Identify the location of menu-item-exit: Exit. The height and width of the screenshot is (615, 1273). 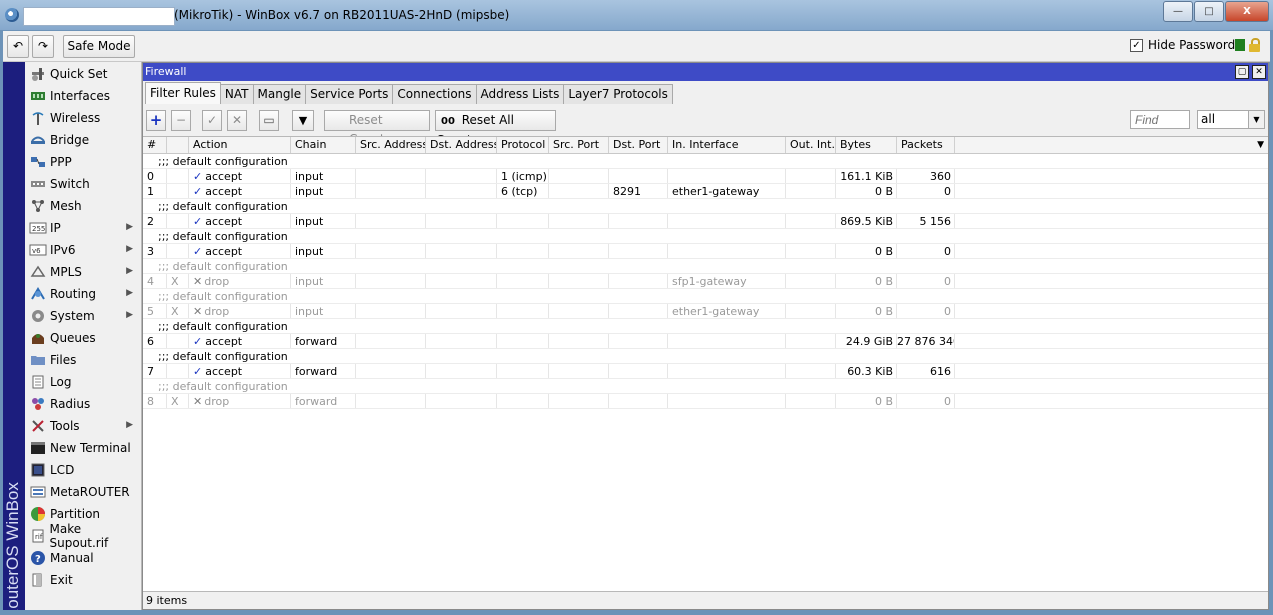
(83, 580).